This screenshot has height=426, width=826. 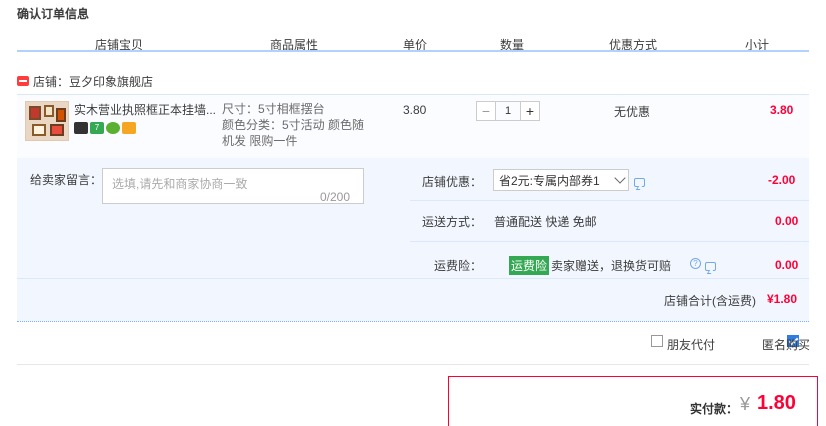 What do you see at coordinates (714, 409) in the screenshot?
I see `payment-label: 实付款：` at bounding box center [714, 409].